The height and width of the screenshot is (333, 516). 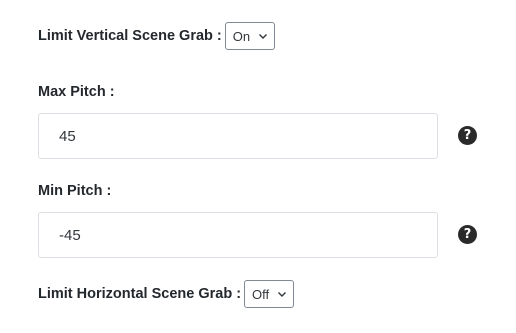 What do you see at coordinates (140, 294) in the screenshot?
I see `horizontal-grab-label: Limit Horizontal Scene Grab :` at bounding box center [140, 294].